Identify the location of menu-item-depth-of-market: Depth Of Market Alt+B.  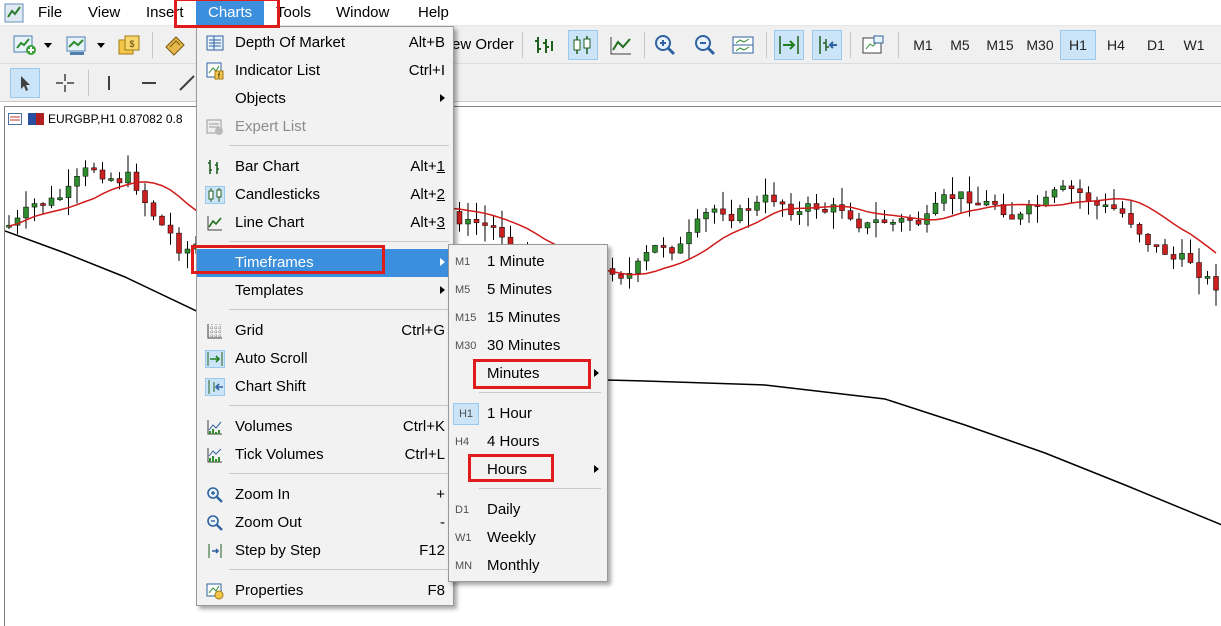
(325, 43).